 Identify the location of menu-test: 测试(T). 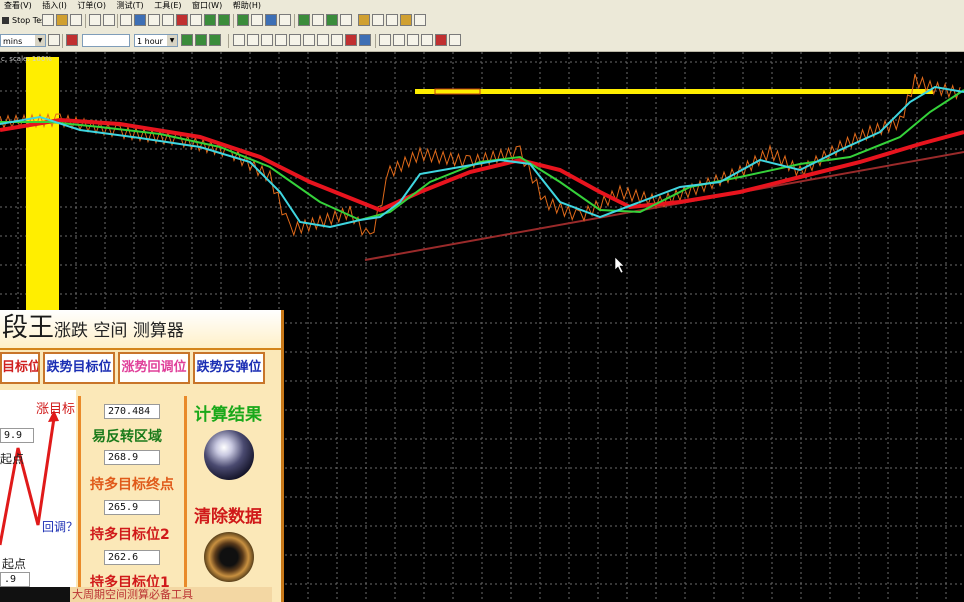
(130, 5).